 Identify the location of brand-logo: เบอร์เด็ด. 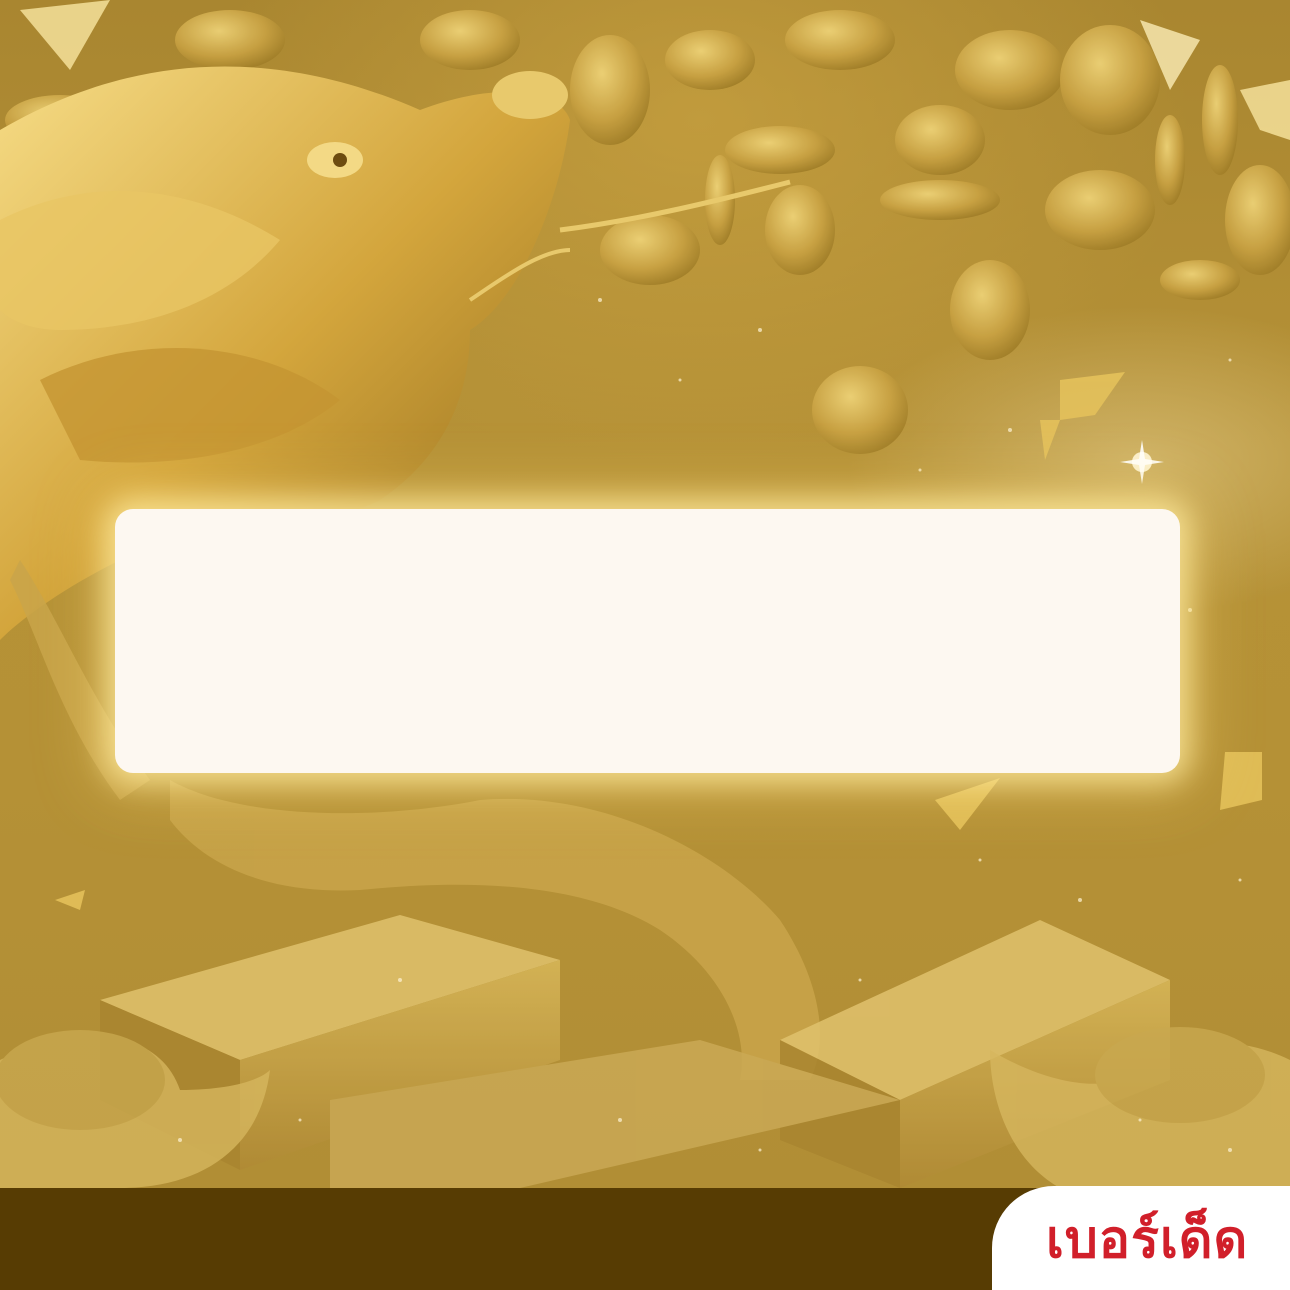
(1147, 1240).